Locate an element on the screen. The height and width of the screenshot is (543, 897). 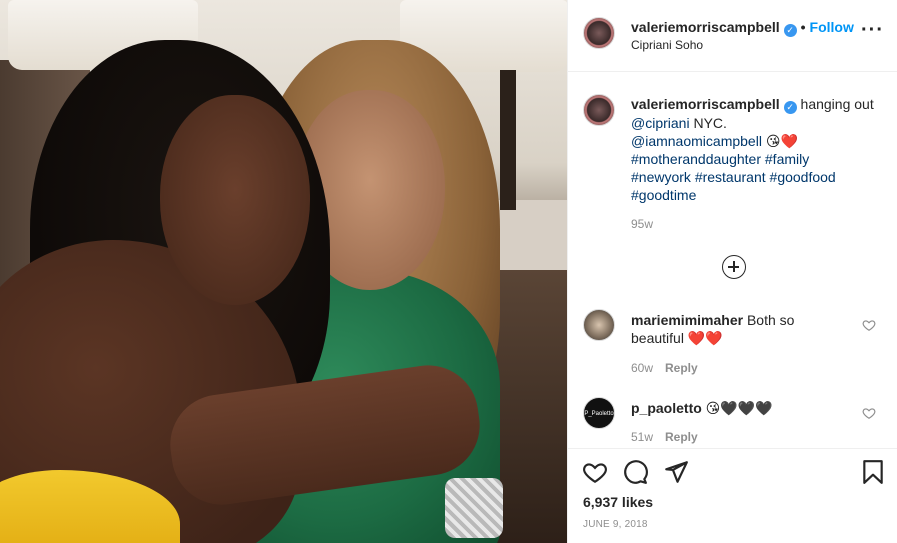
likes-count: 6,937 likes is located at coordinates (618, 502).